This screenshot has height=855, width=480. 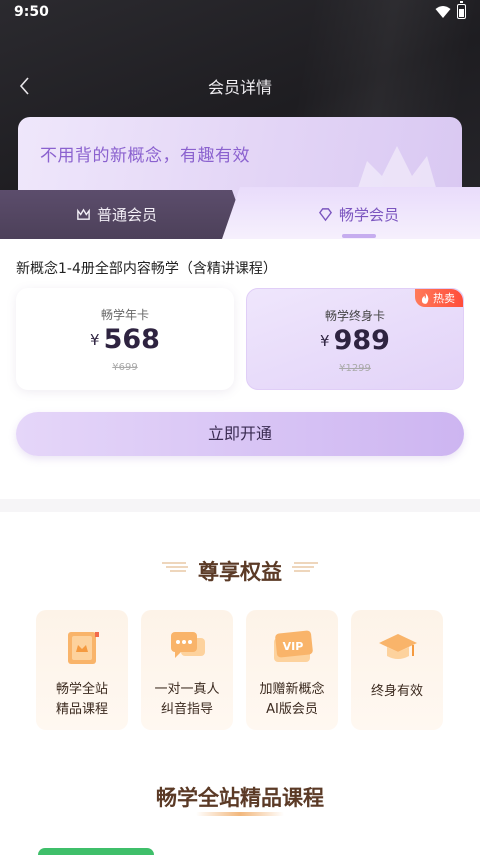 I want to click on battery-icon, so click(x=461, y=10).